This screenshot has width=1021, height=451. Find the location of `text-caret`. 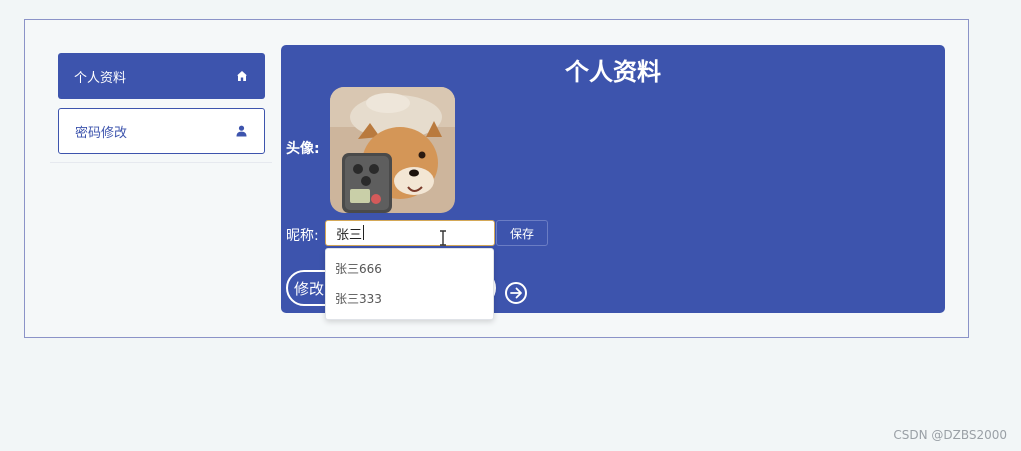

text-caret is located at coordinates (363, 232).